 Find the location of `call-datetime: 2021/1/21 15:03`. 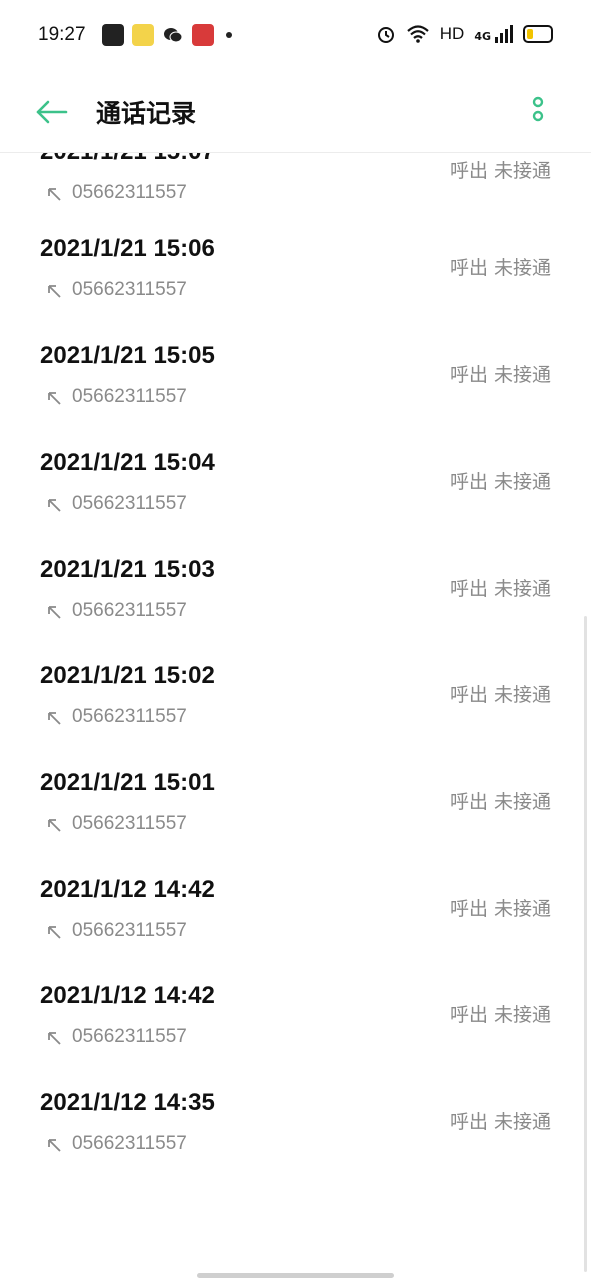

call-datetime: 2021/1/21 15:03 is located at coordinates (127, 569).